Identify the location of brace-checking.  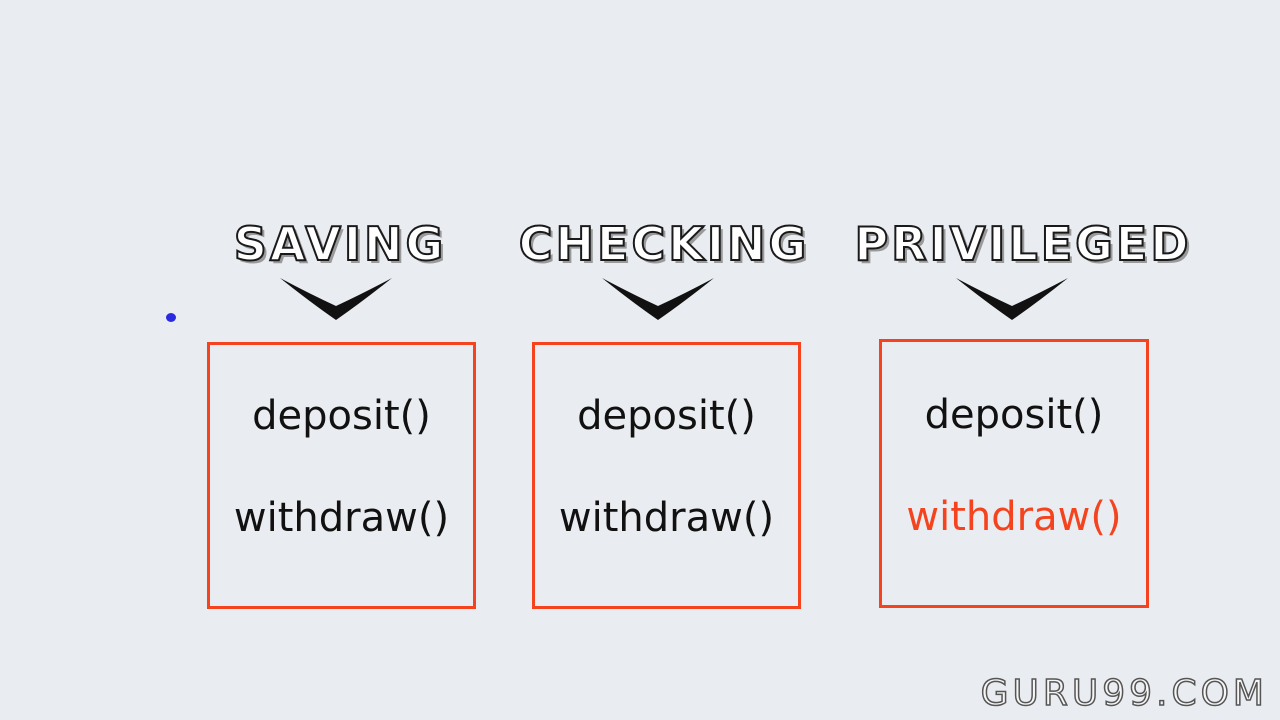
(658, 299).